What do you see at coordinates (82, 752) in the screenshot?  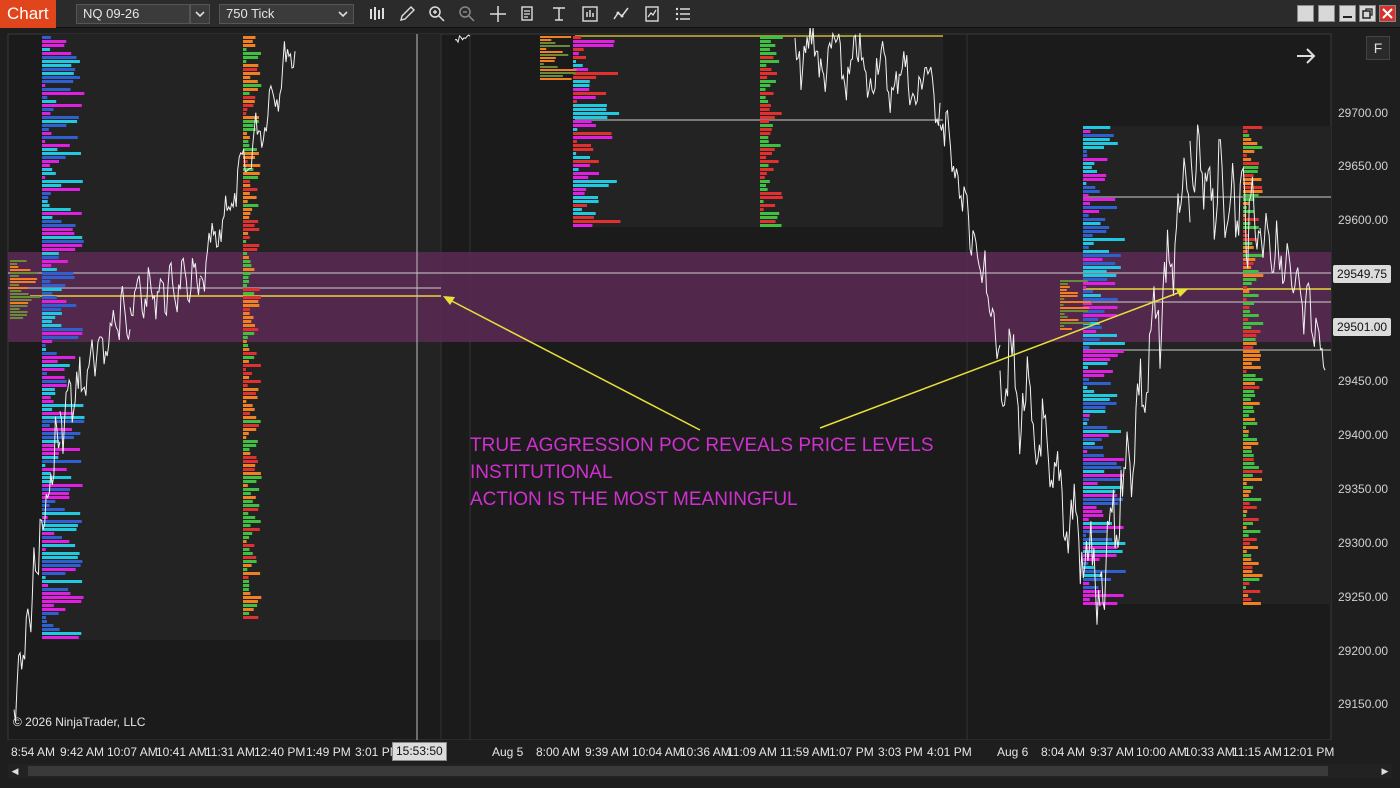 I see `time-label: 9:42 AM` at bounding box center [82, 752].